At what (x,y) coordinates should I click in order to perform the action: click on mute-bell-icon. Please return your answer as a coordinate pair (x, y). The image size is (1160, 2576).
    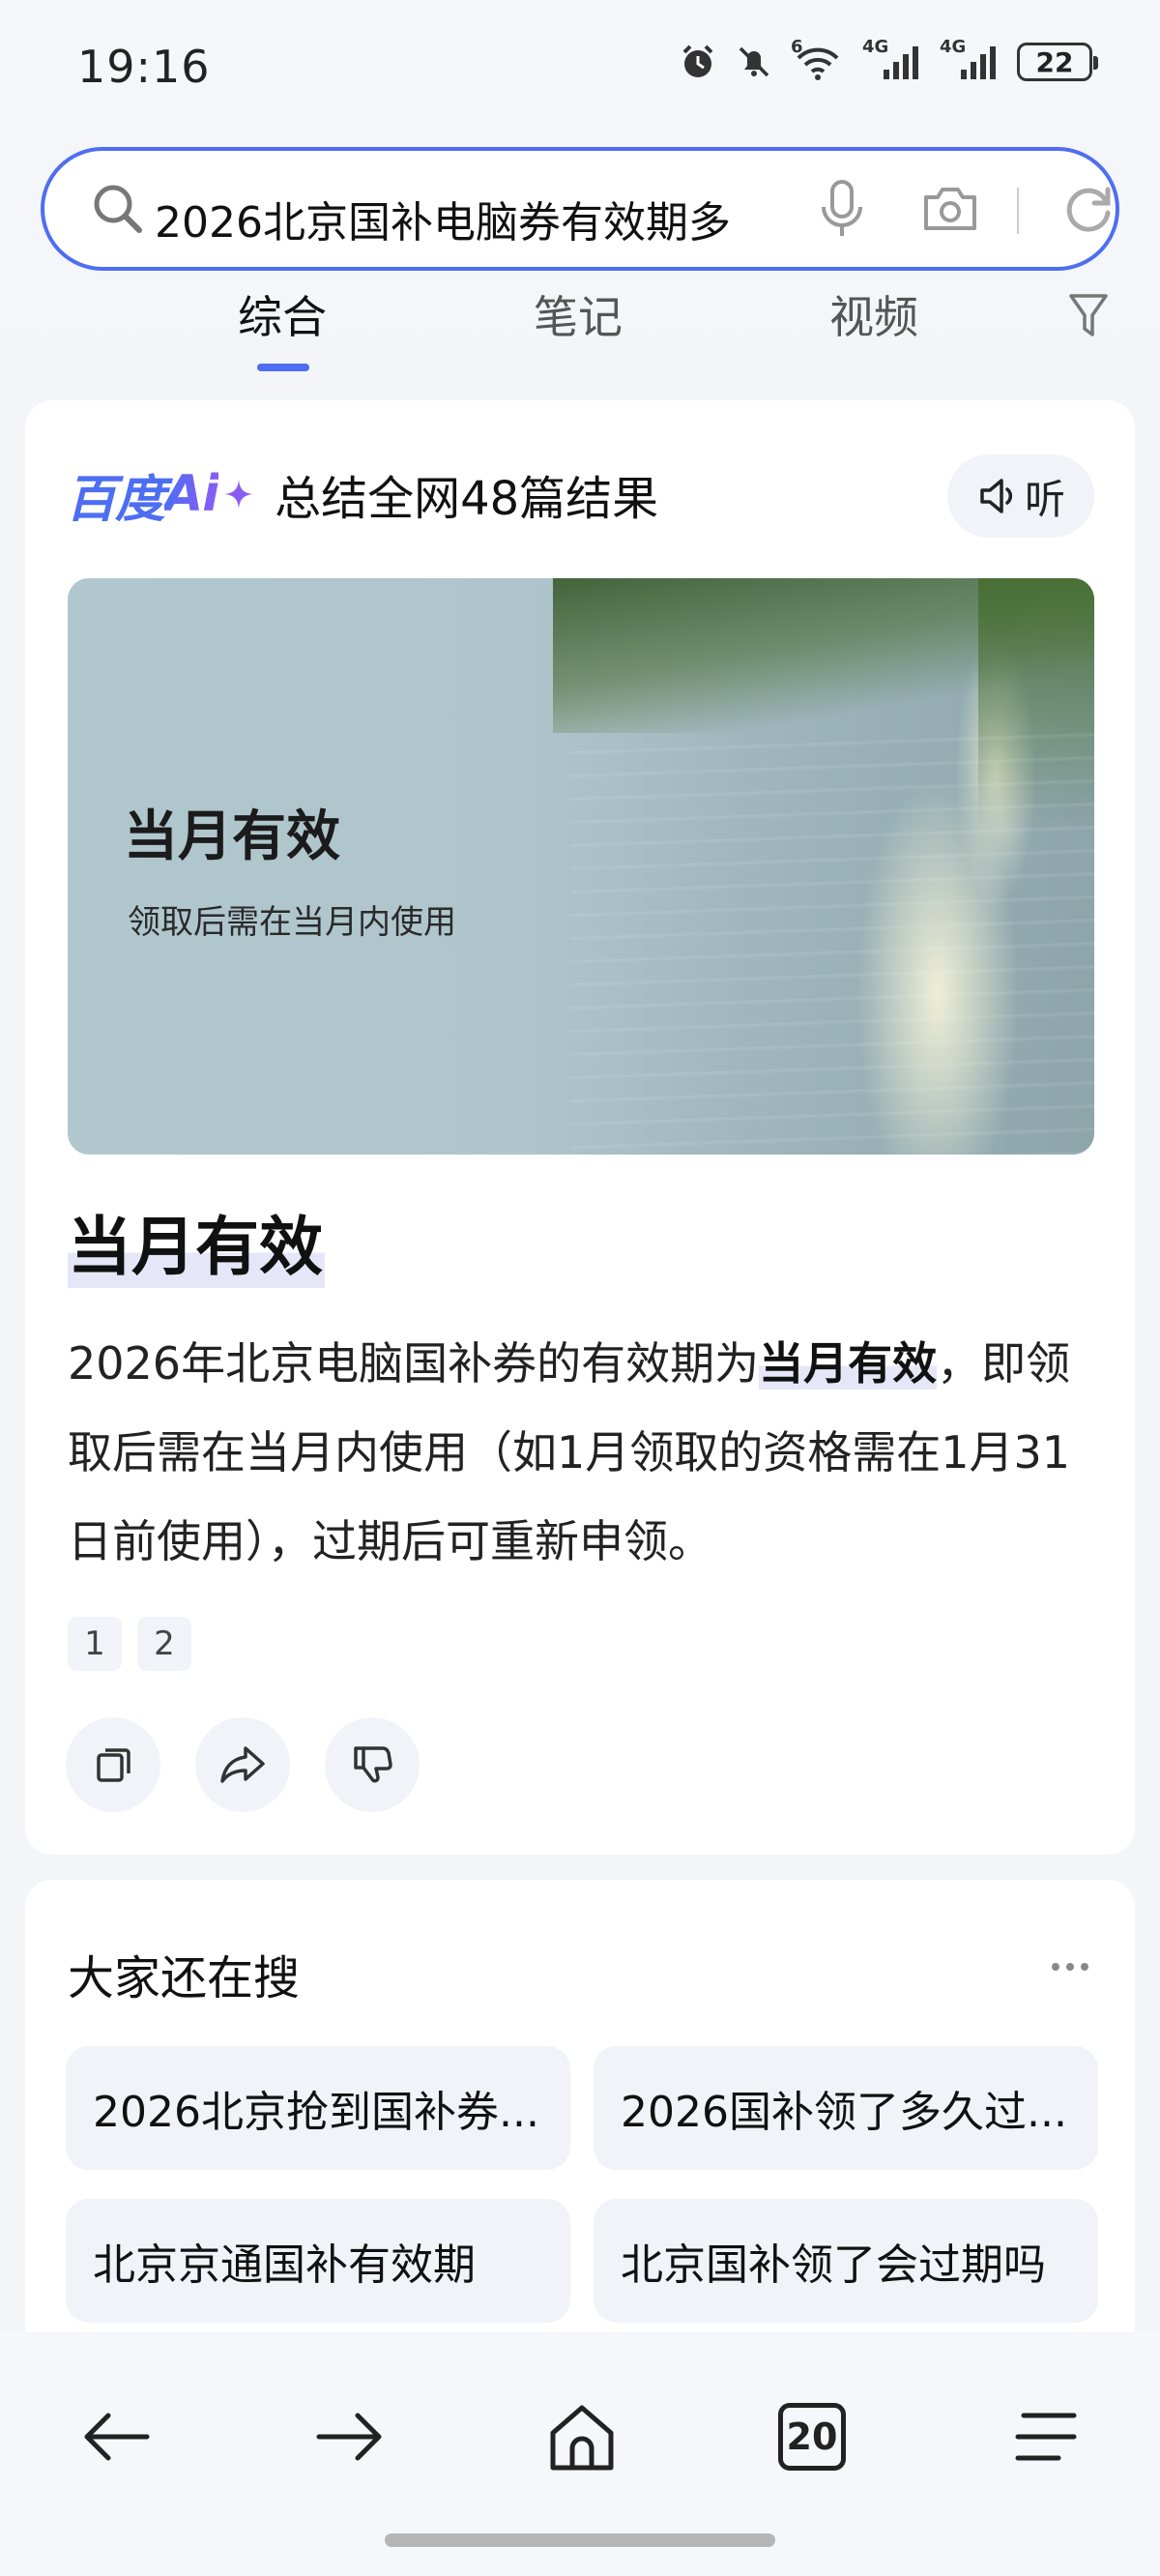
    Looking at the image, I should click on (754, 61).